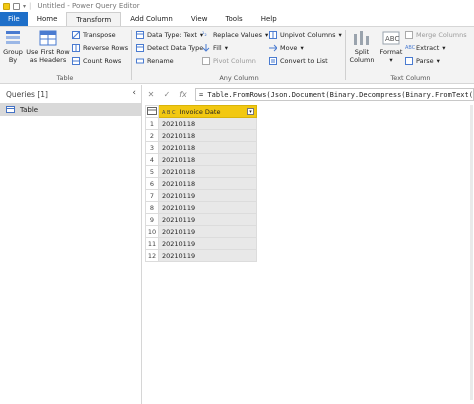  Describe the element at coordinates (151, 19) in the screenshot. I see `tab-add-column: Add Column` at that location.